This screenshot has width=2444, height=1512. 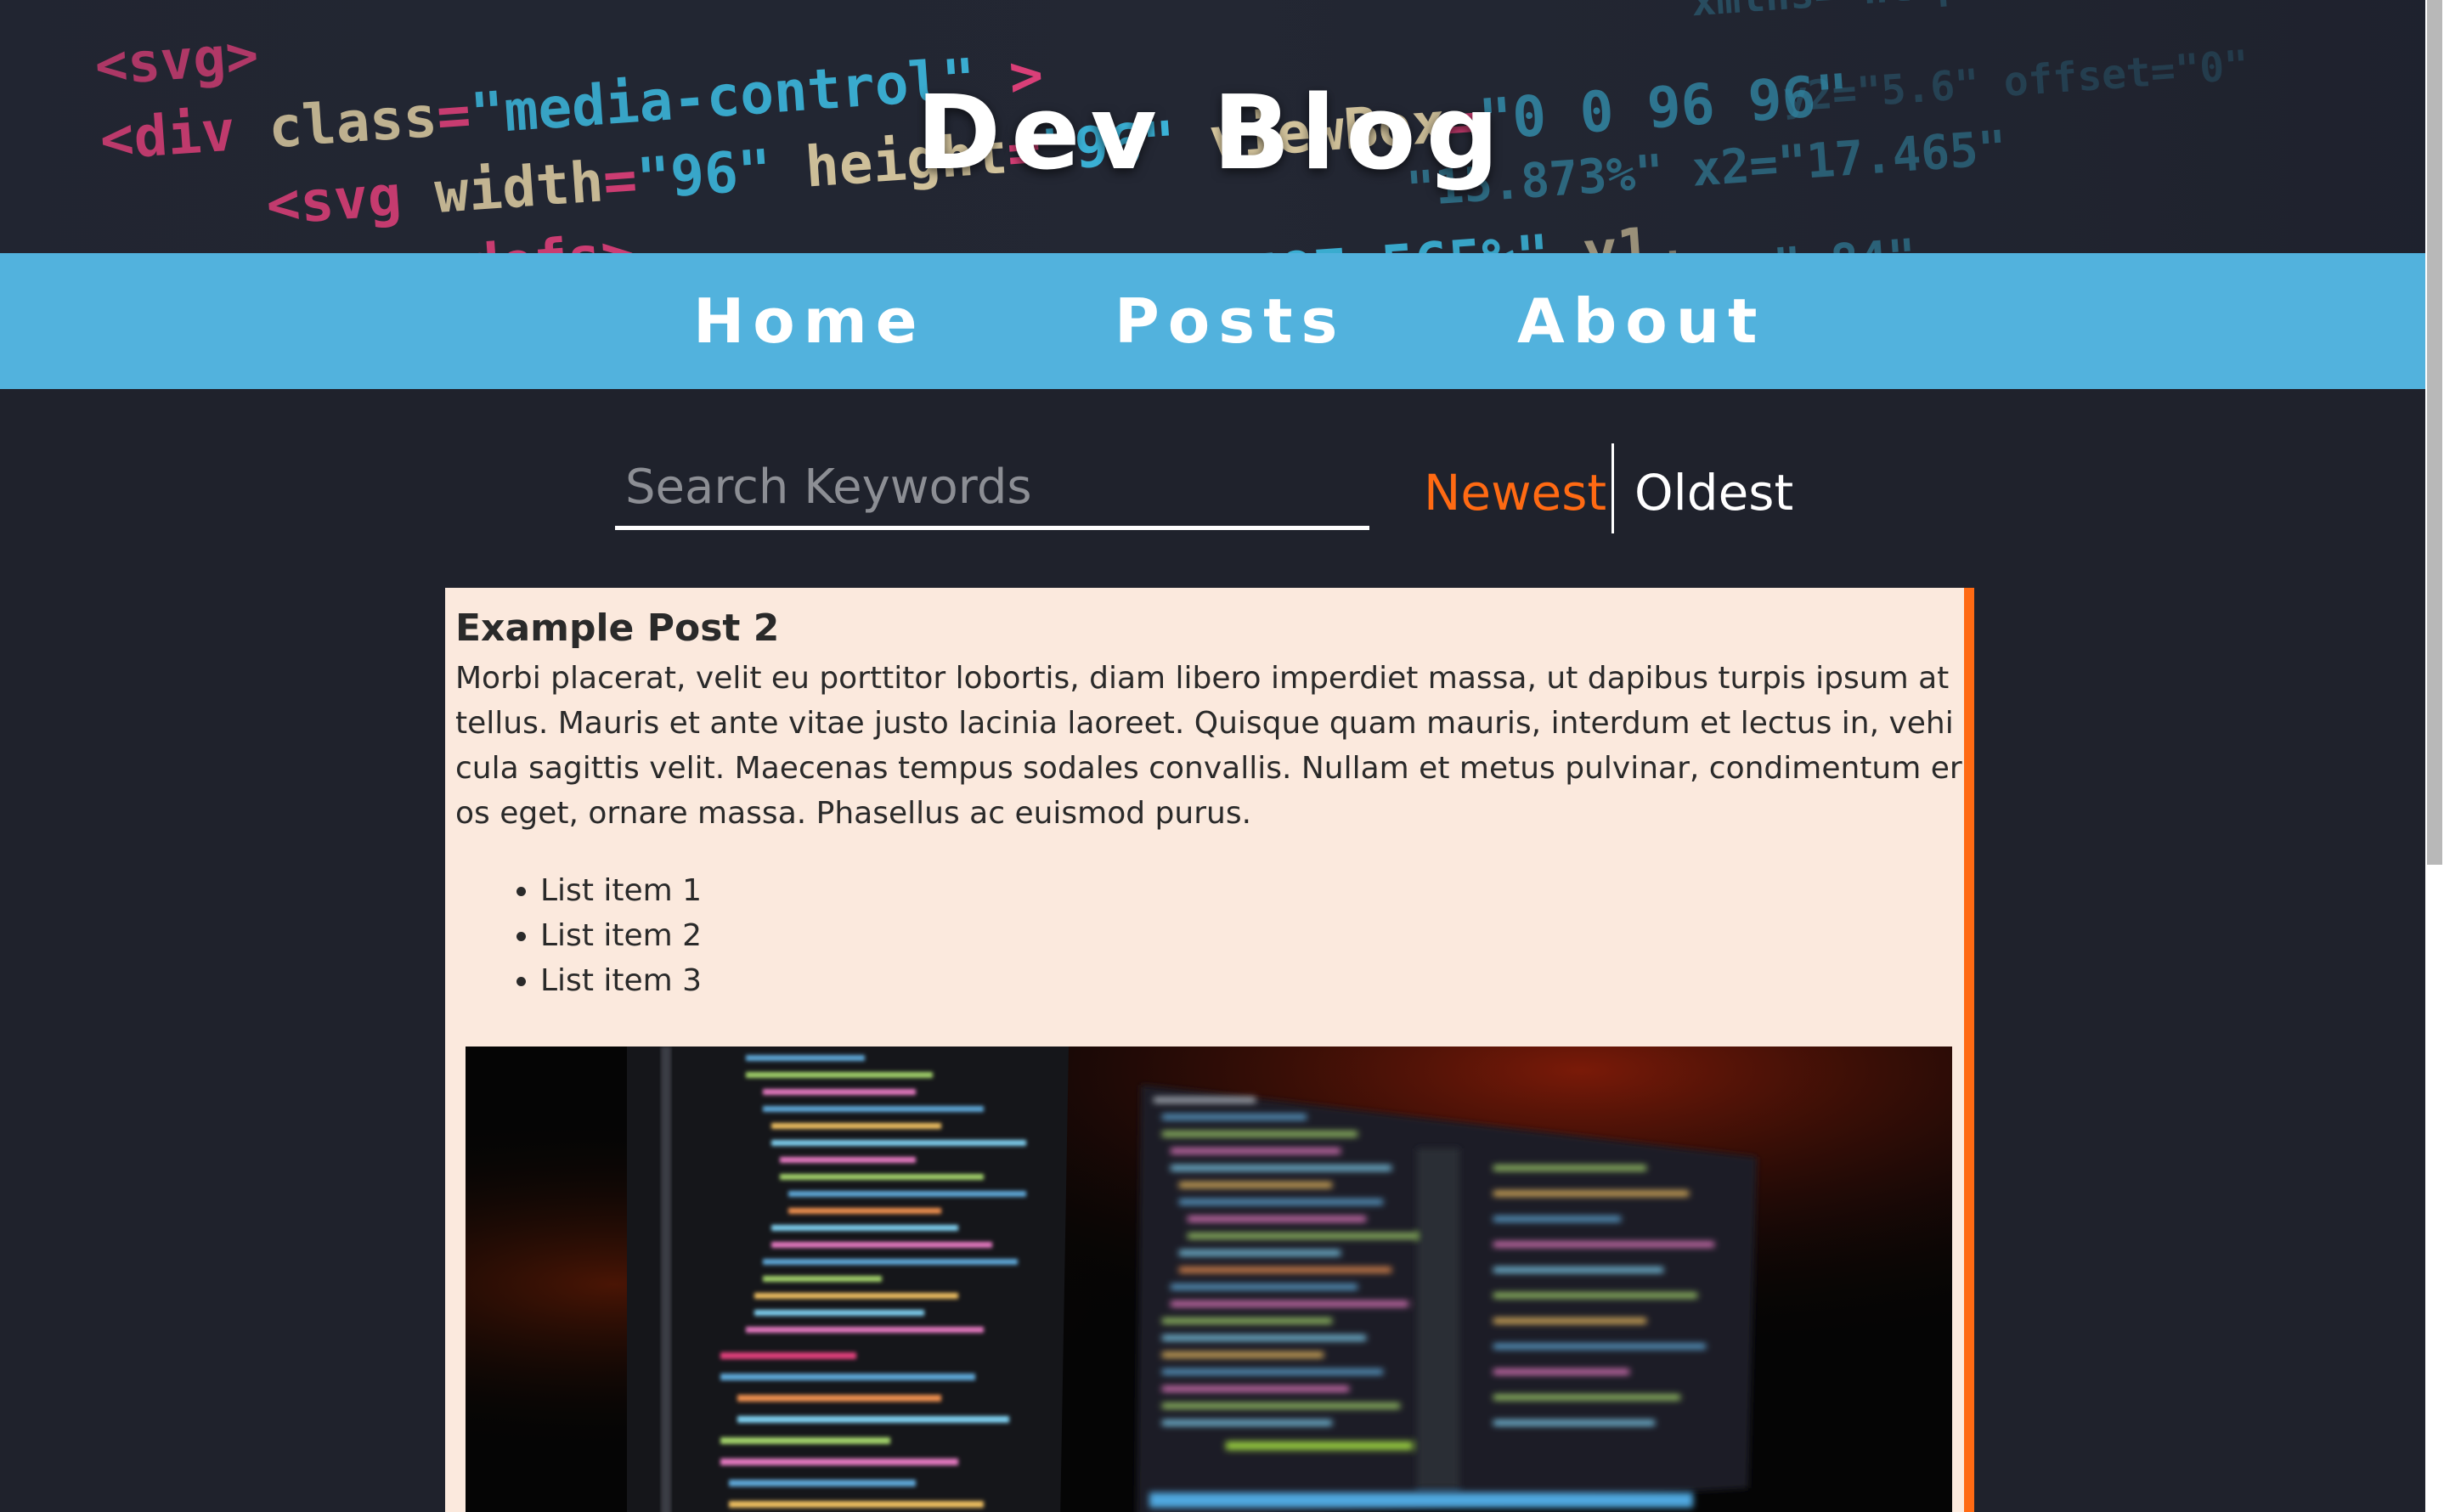 What do you see at coordinates (1713, 493) in the screenshot?
I see `sort-oldest-button: Oldest` at bounding box center [1713, 493].